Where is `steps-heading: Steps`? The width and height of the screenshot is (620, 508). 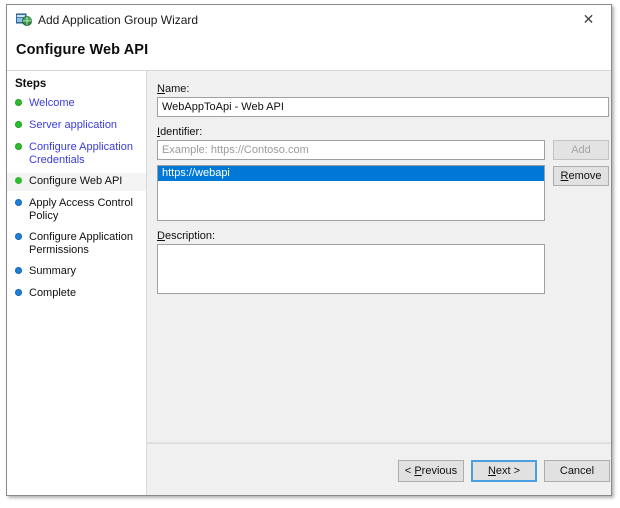 steps-heading: Steps is located at coordinates (31, 84).